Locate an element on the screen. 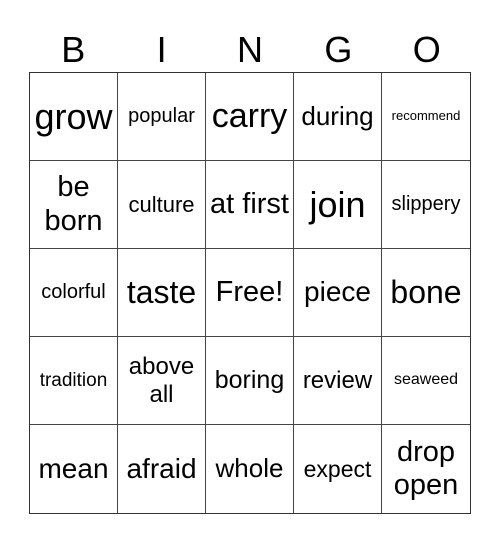 This screenshot has height=544, width=500. bingo-cell: popular is located at coordinates (162, 117).